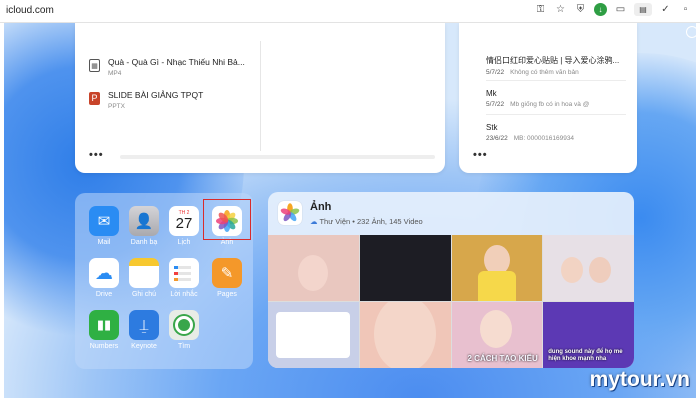  I want to click on toolbar-icons: ⚿ ☆ ⛨ ↓ ▭ ▤ ✓ ▫, so click(613, 9).